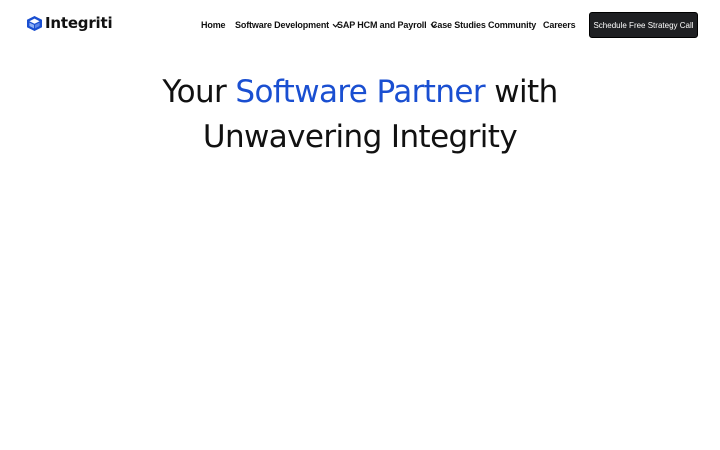 This screenshot has width=720, height=450. I want to click on hero-title-line-2: Unwavering Integrity, so click(360, 137).